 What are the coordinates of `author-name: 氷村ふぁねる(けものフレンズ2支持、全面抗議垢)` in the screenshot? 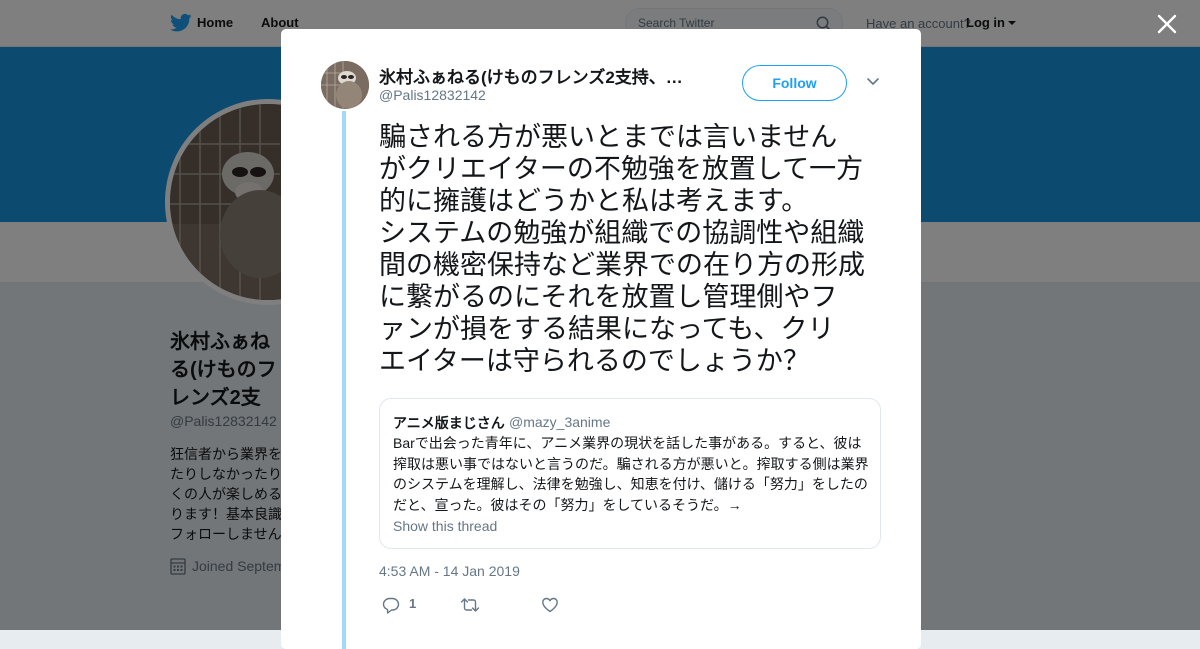 It's located at (534, 75).